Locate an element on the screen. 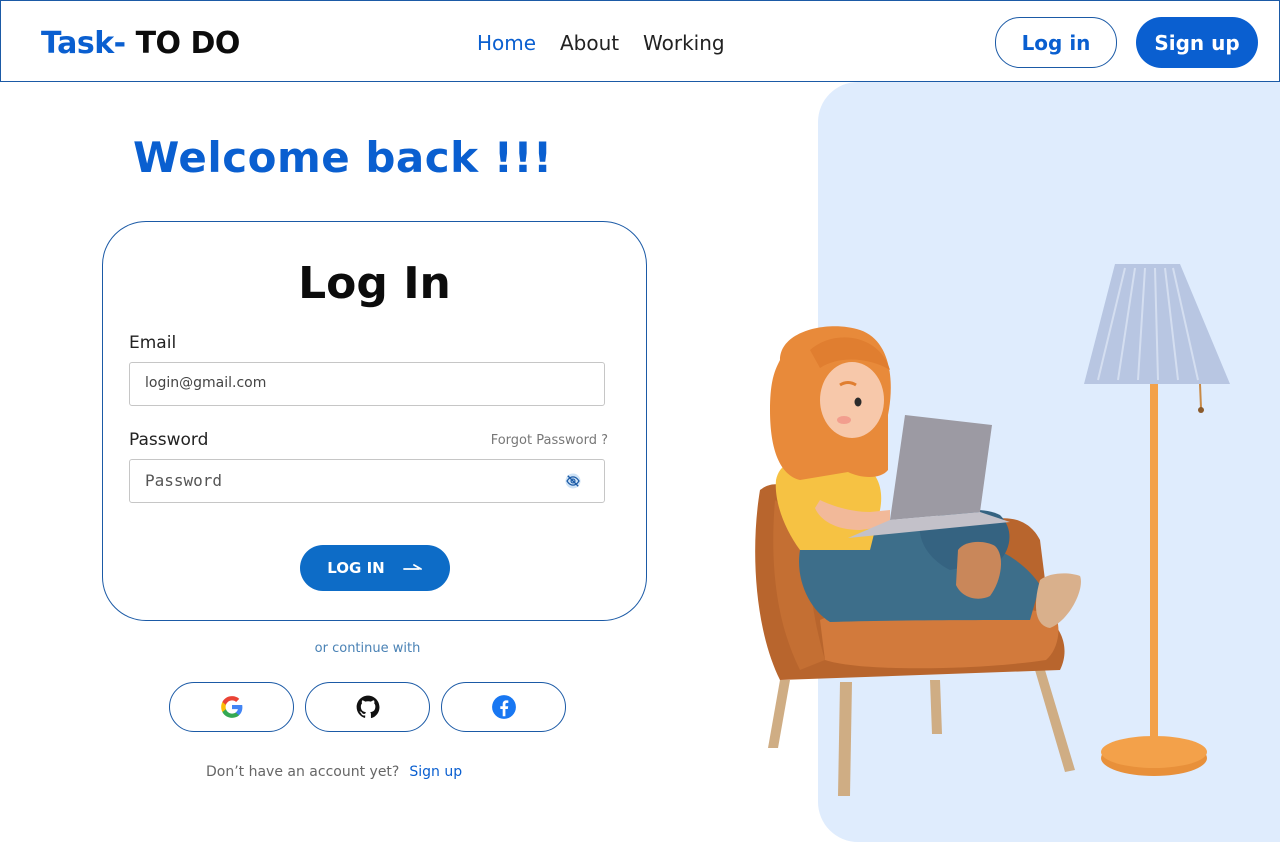  password-label: Password is located at coordinates (169, 440).